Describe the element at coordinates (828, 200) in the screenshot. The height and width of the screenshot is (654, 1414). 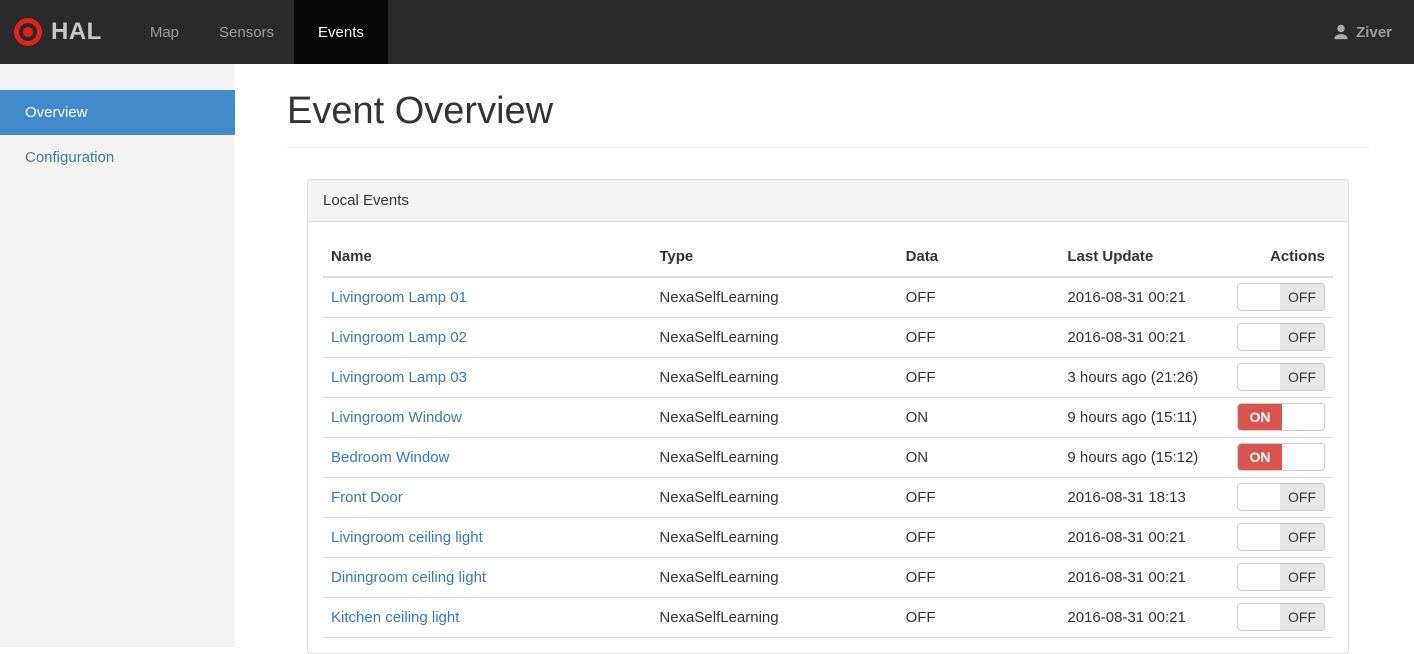
I see `panel-title: Local Events` at that location.